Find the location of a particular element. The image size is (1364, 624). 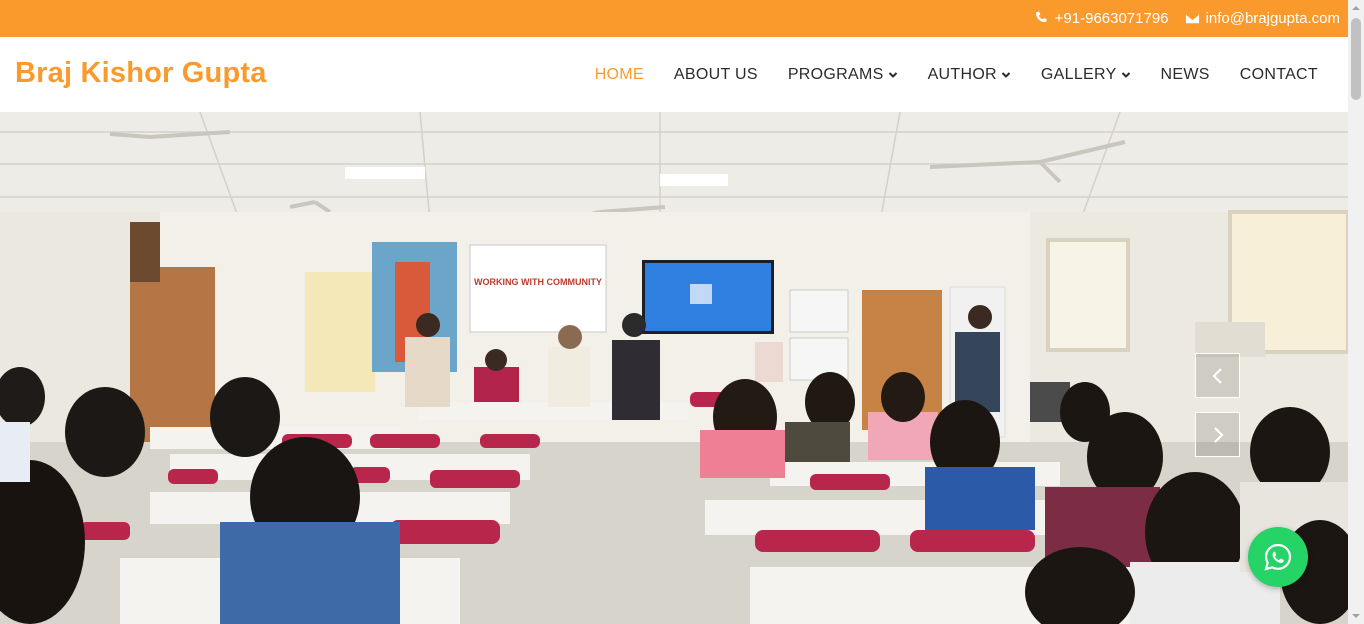

email-contact: info@brajgupta.com is located at coordinates (1262, 18).